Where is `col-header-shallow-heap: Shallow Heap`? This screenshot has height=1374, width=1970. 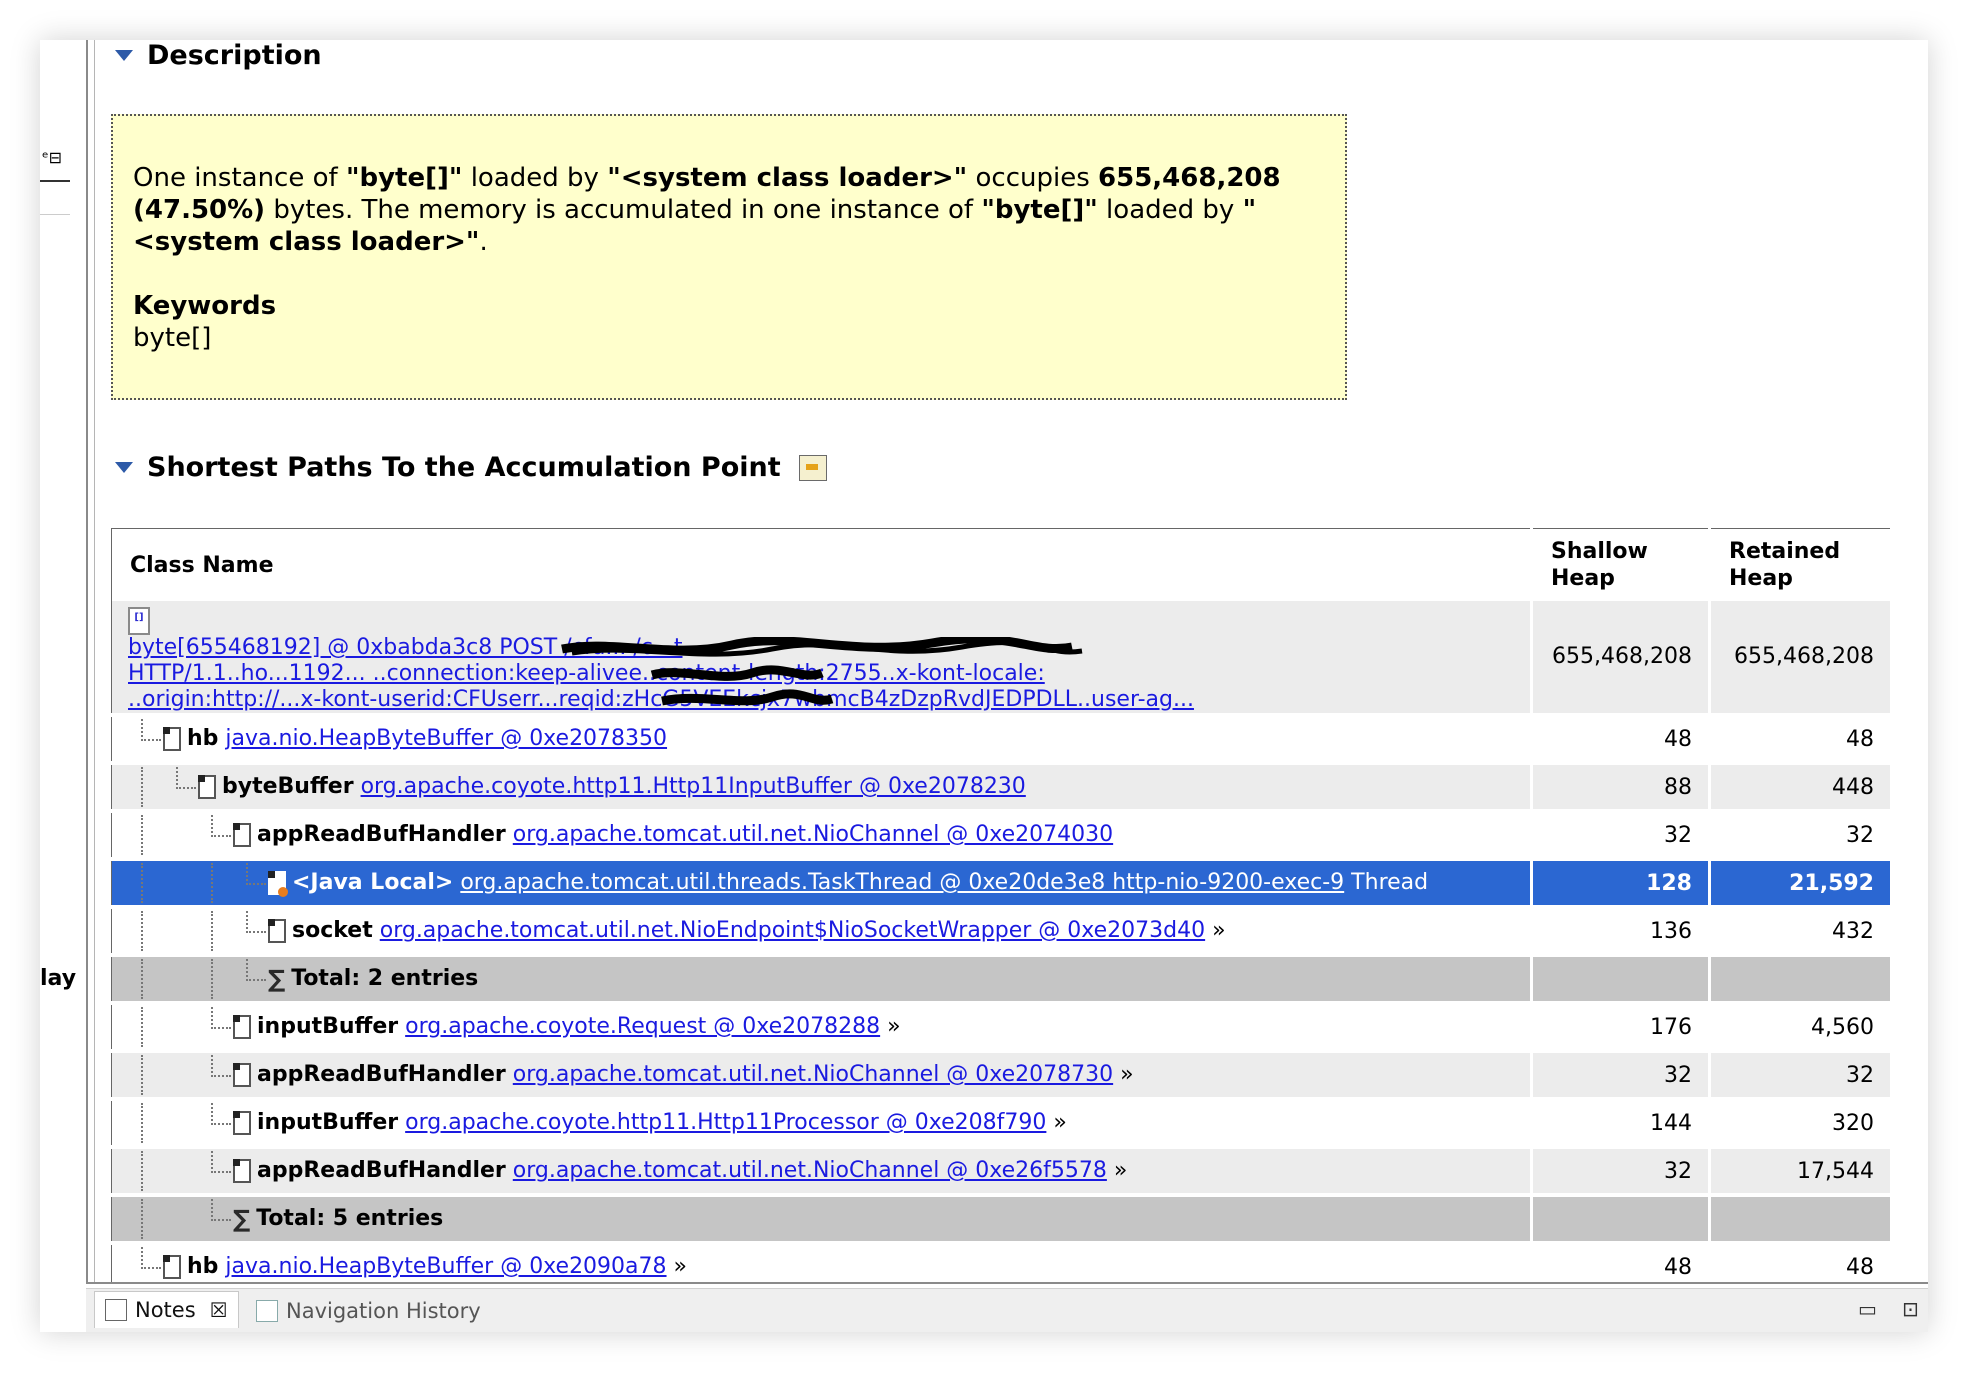 col-header-shallow-heap: Shallow Heap is located at coordinates (1621, 564).